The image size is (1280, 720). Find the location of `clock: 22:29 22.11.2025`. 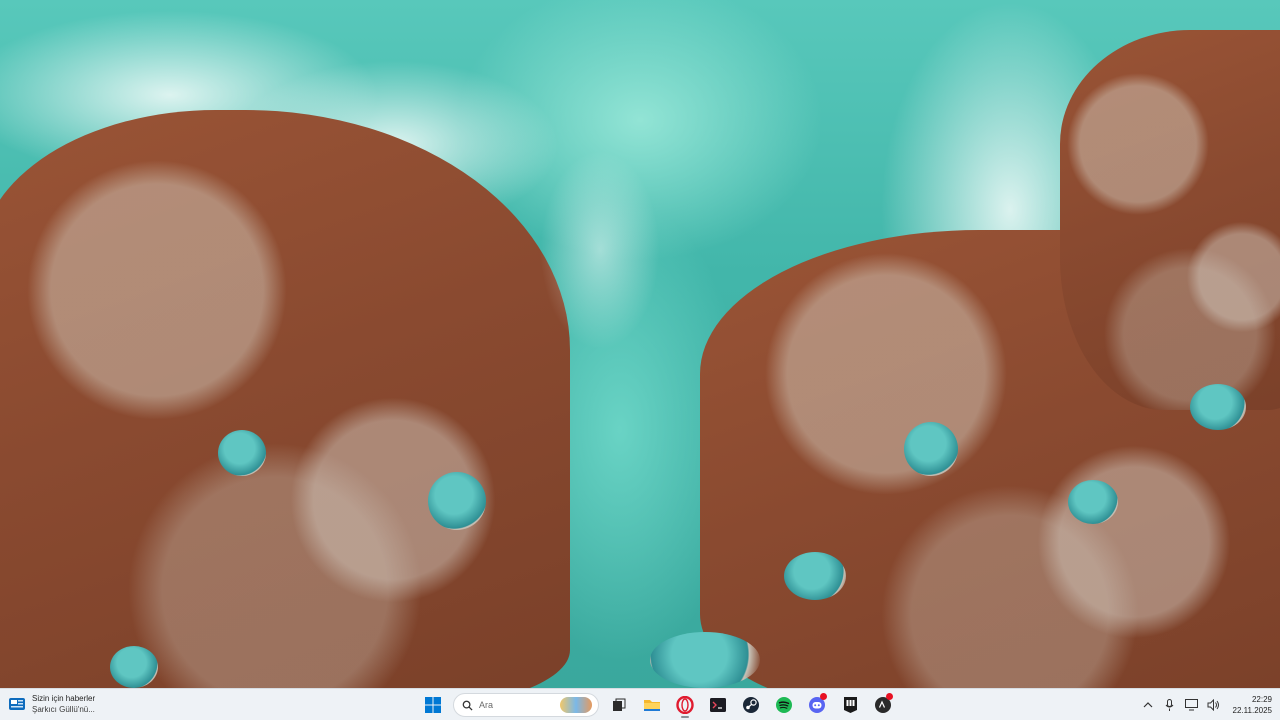

clock: 22:29 22.11.2025 is located at coordinates (1252, 705).